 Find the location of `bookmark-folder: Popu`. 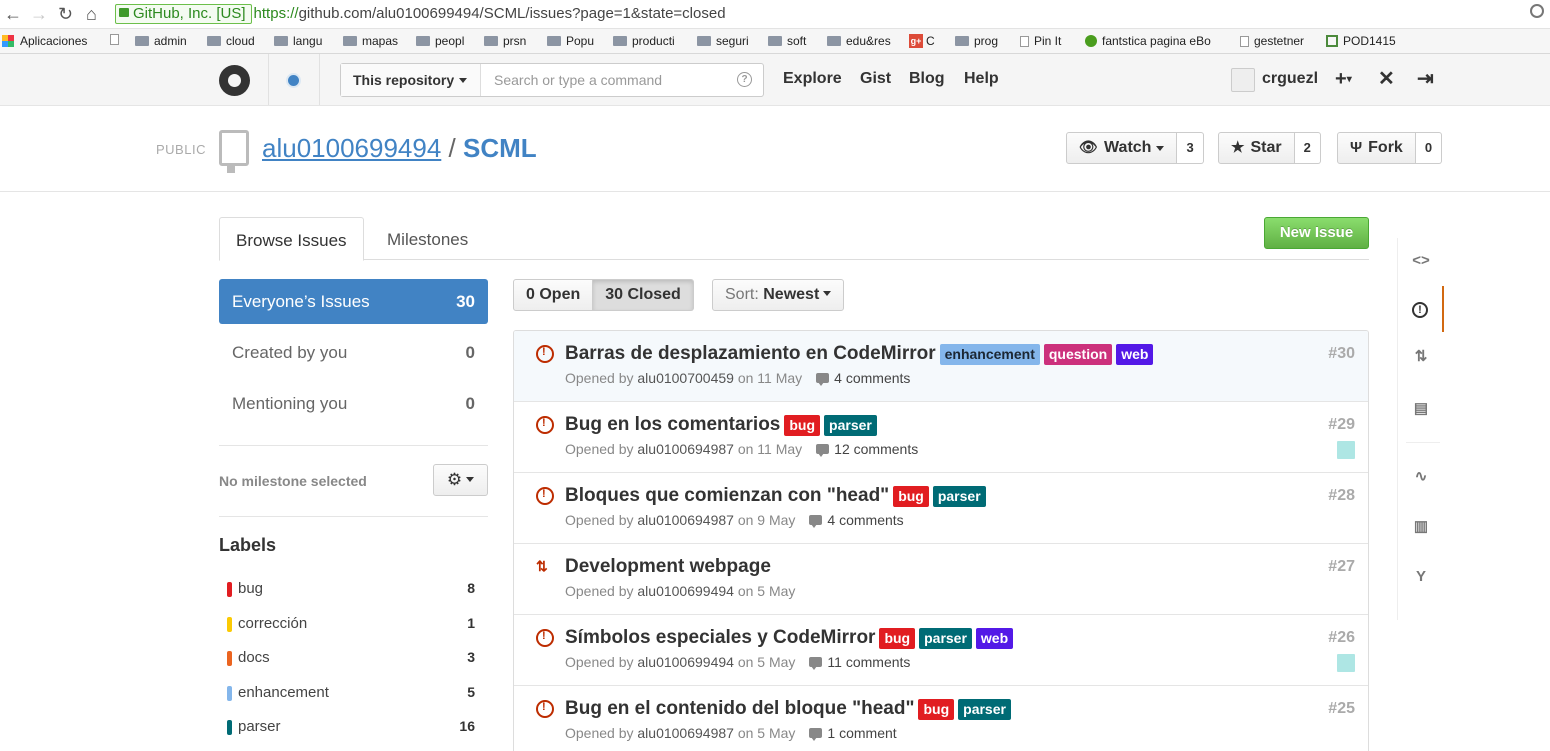

bookmark-folder: Popu is located at coordinates (570, 41).